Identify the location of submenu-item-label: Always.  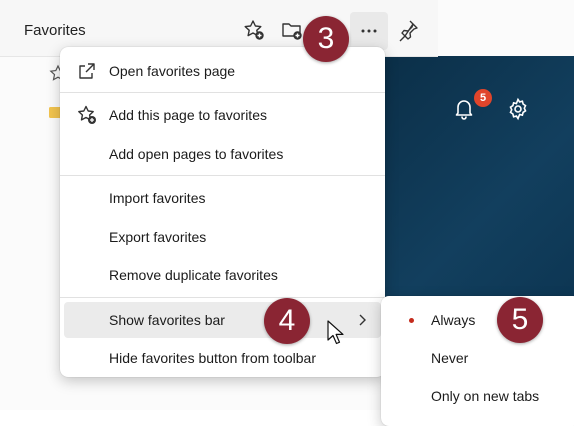
(453, 320).